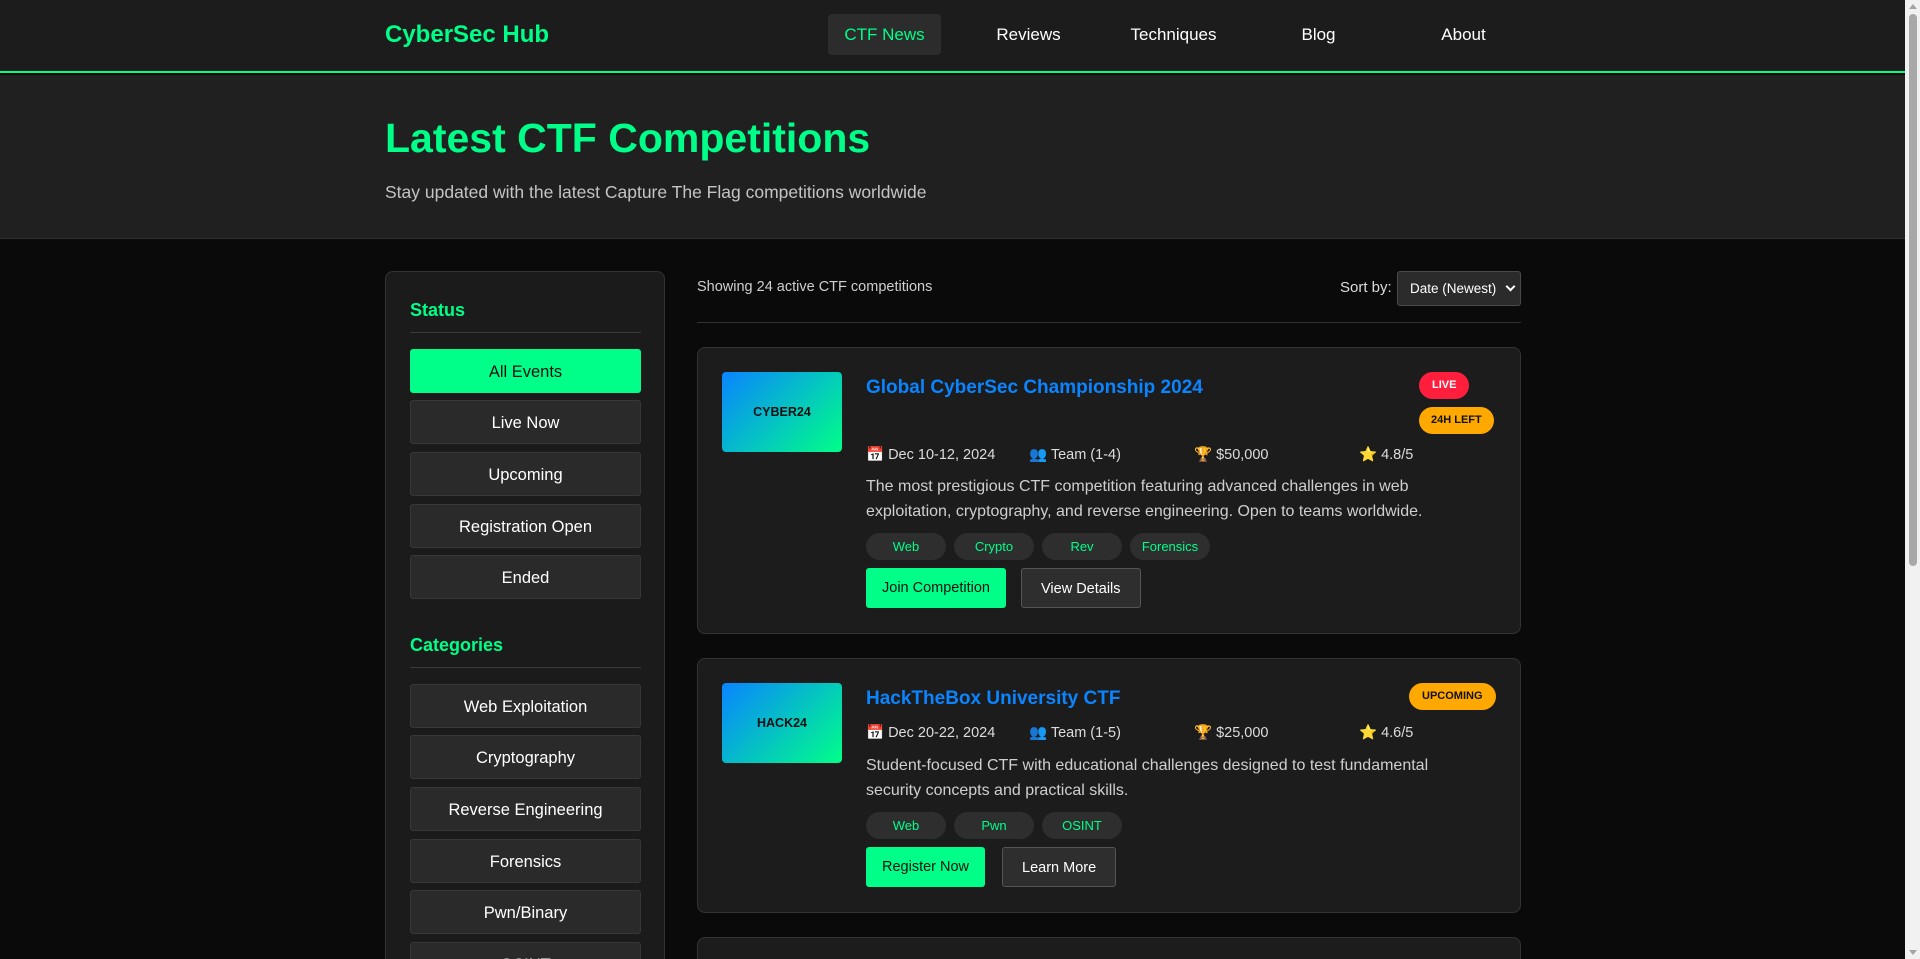 This screenshot has height=959, width=1920. I want to click on status-badge-live: LIVE, so click(1444, 385).